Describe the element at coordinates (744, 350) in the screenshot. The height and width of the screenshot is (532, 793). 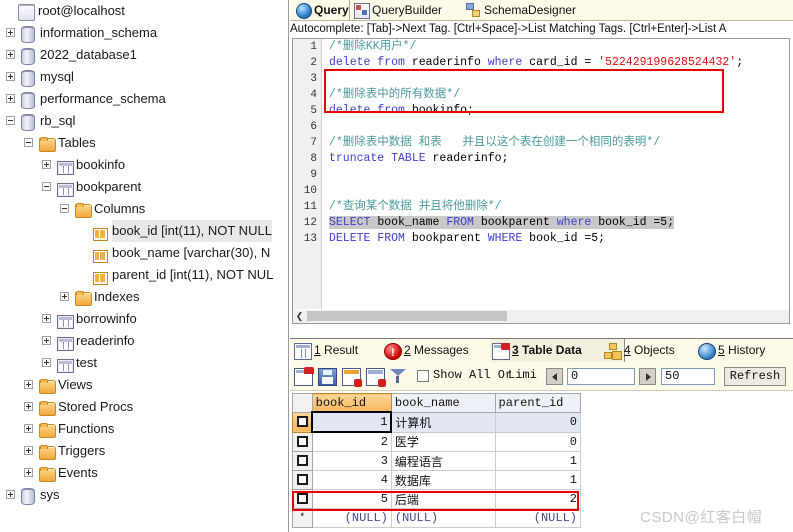
I see `result-tab-history: 5 History` at that location.